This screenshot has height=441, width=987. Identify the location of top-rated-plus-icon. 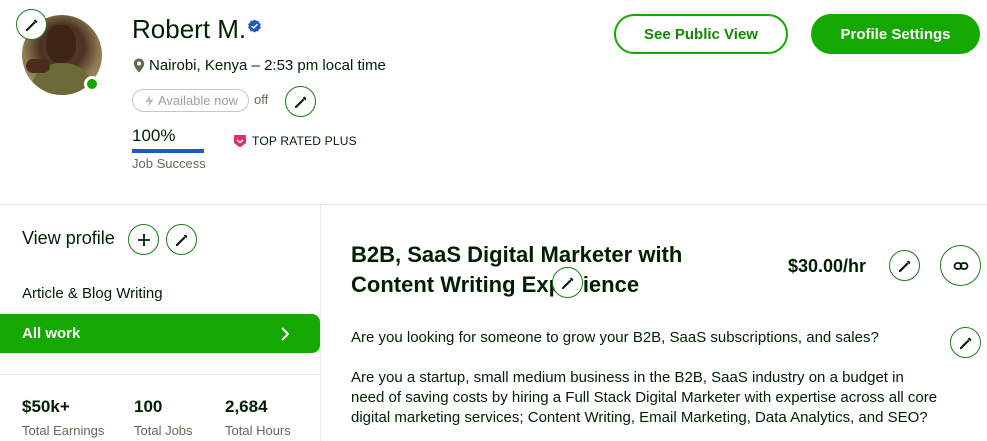
(240, 141).